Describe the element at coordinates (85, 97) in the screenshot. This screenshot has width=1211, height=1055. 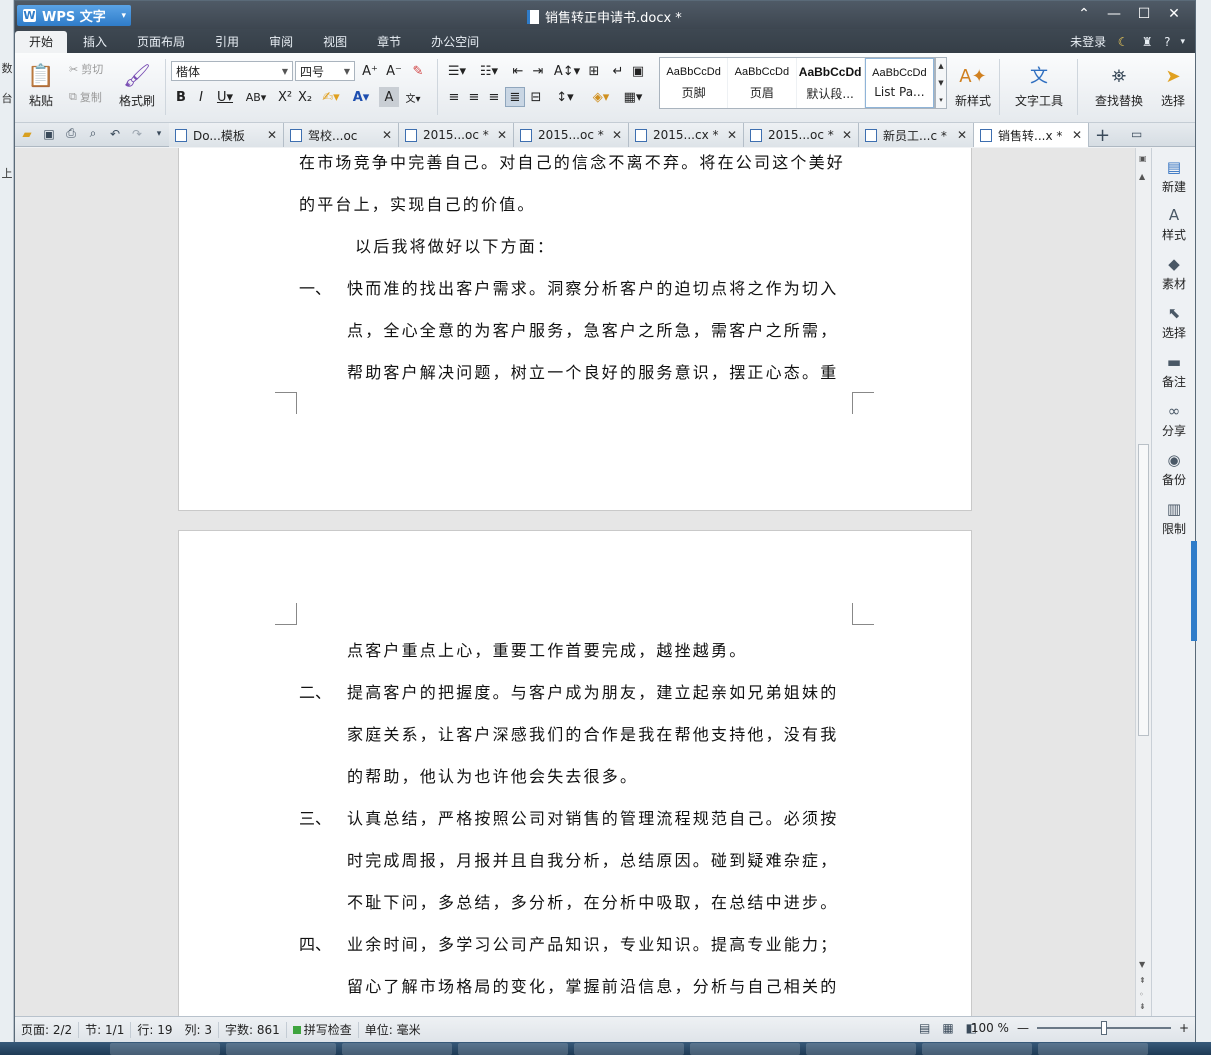
I see `copy-button: ⧉ 复制` at that location.